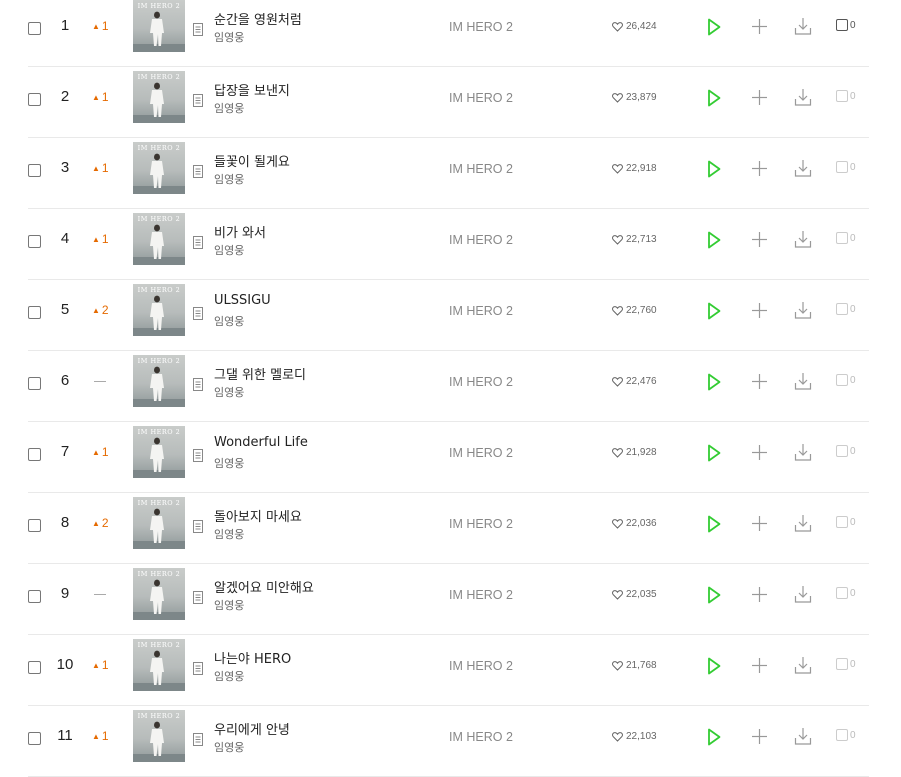 This screenshot has height=777, width=901. Describe the element at coordinates (634, 239) in the screenshot. I see `like-button: 22,713` at that location.